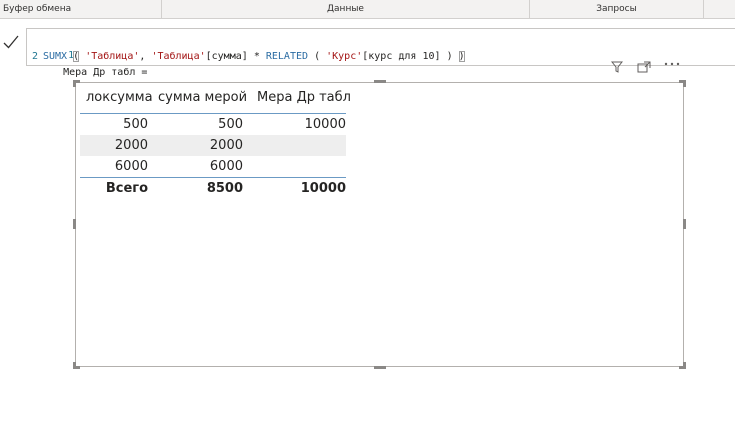 Image resolution: width=735 pixels, height=435 pixels. What do you see at coordinates (224, 188) in the screenshot?
I see `total-cell: 8500` at bounding box center [224, 188].